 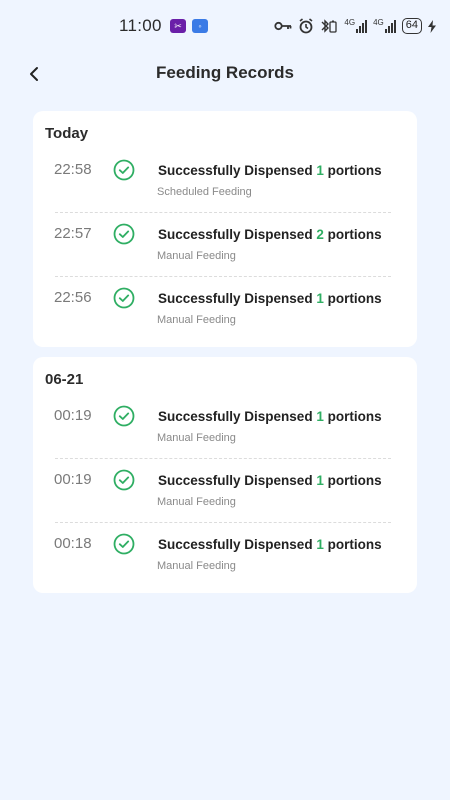 I want to click on record-time: 00:18, so click(x=73, y=543).